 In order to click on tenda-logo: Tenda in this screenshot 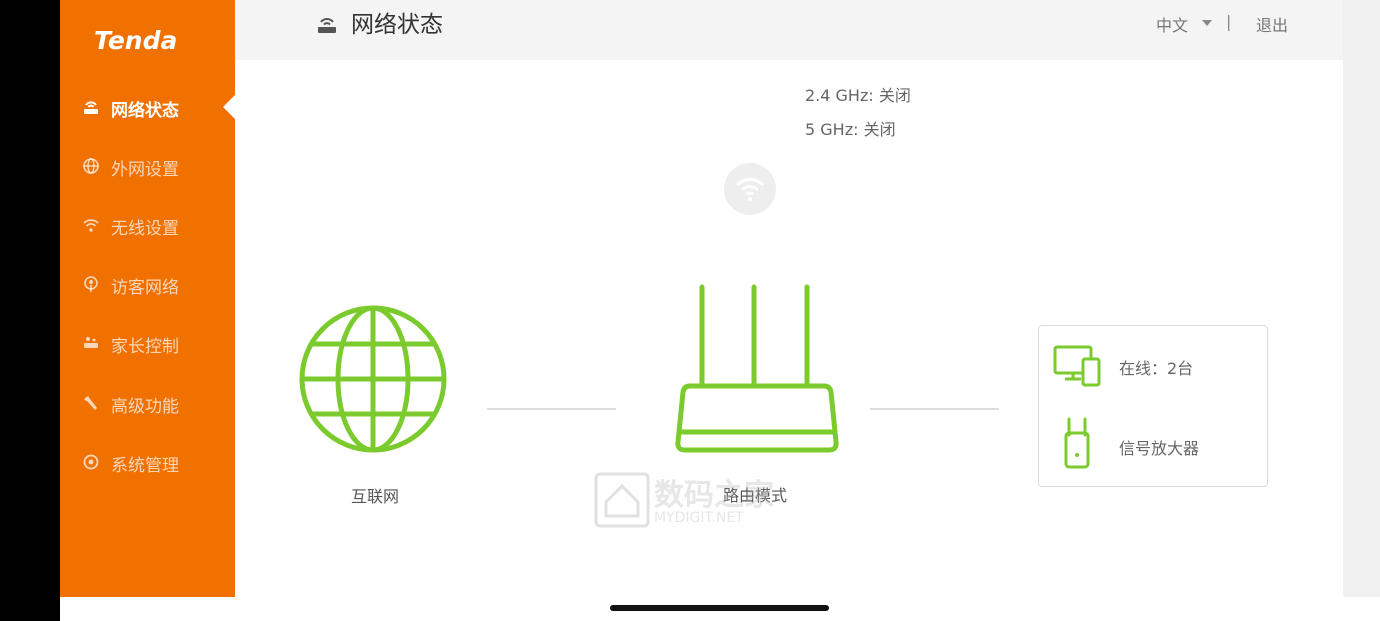, I will do `click(135, 40)`.